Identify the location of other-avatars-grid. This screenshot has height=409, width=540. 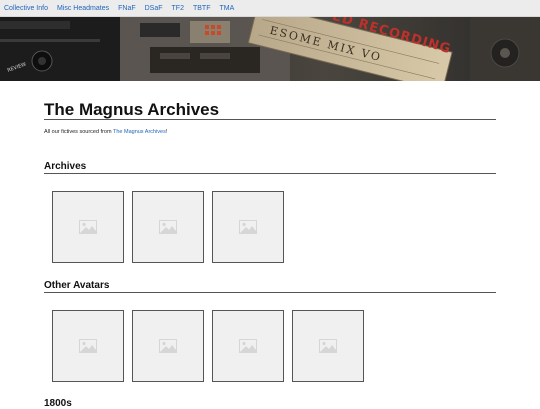
(212, 346).